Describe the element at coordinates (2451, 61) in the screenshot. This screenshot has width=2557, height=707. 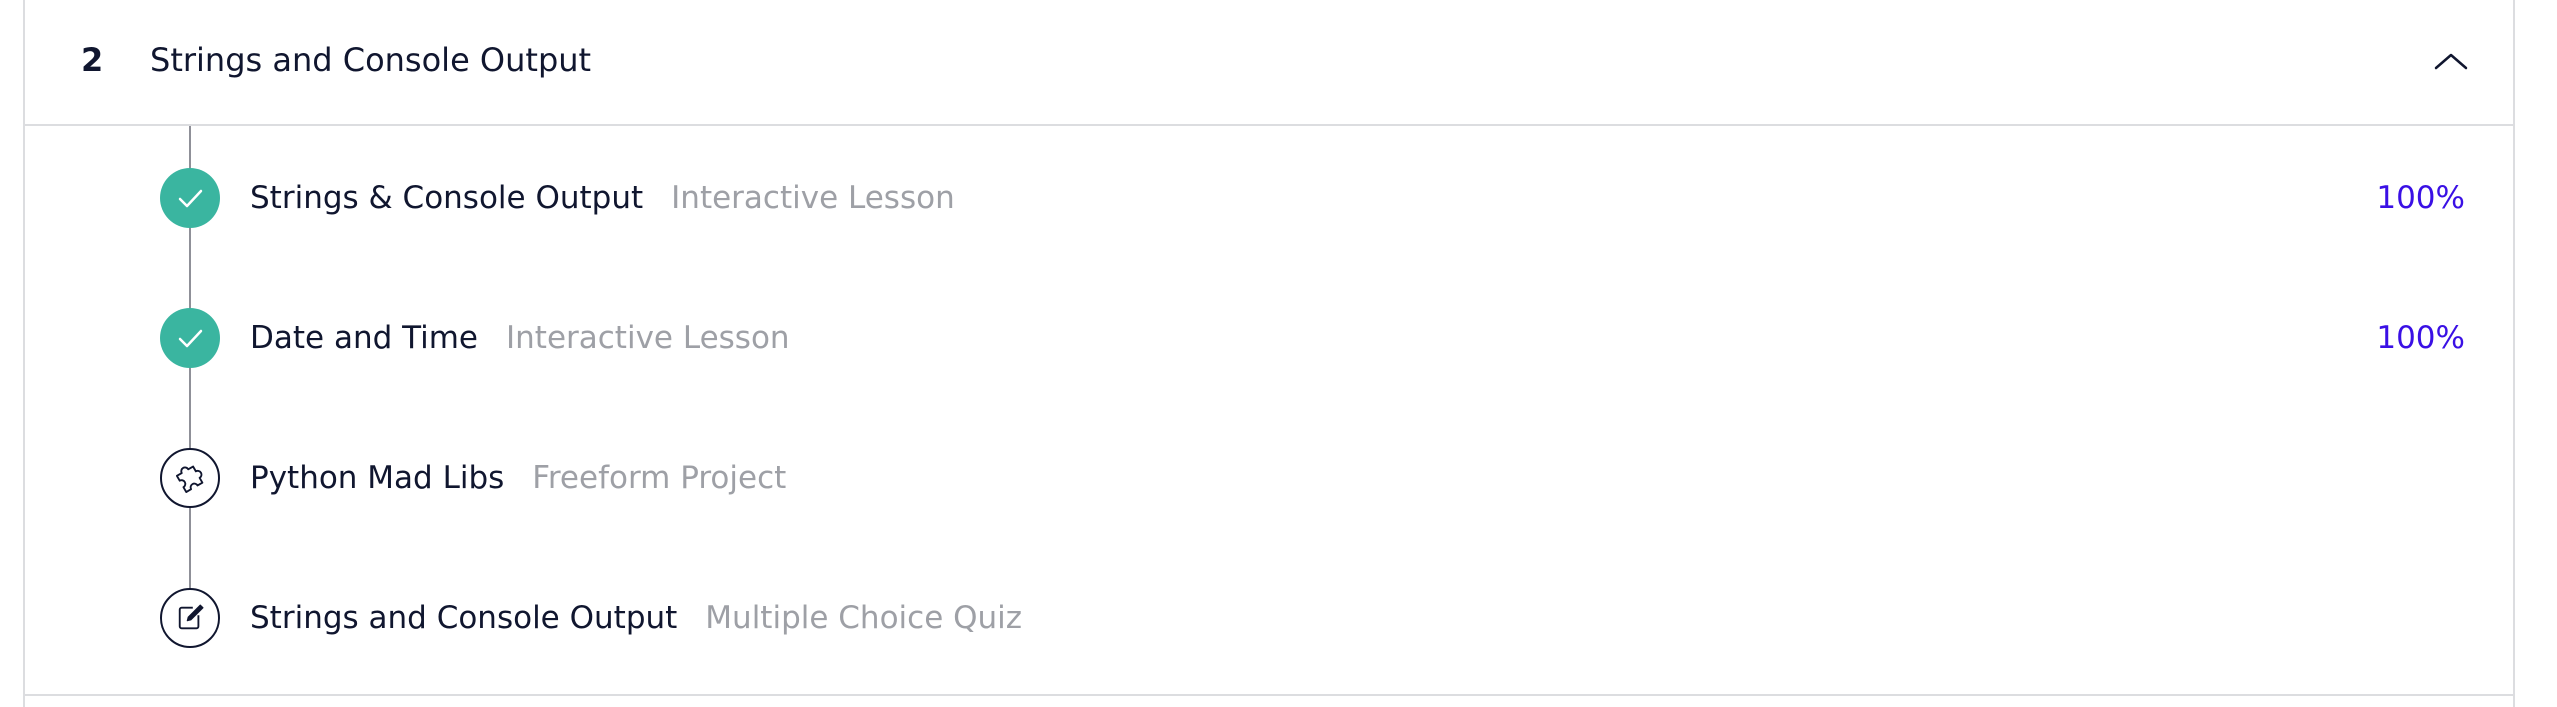
I see `chevron-up-icon` at that location.